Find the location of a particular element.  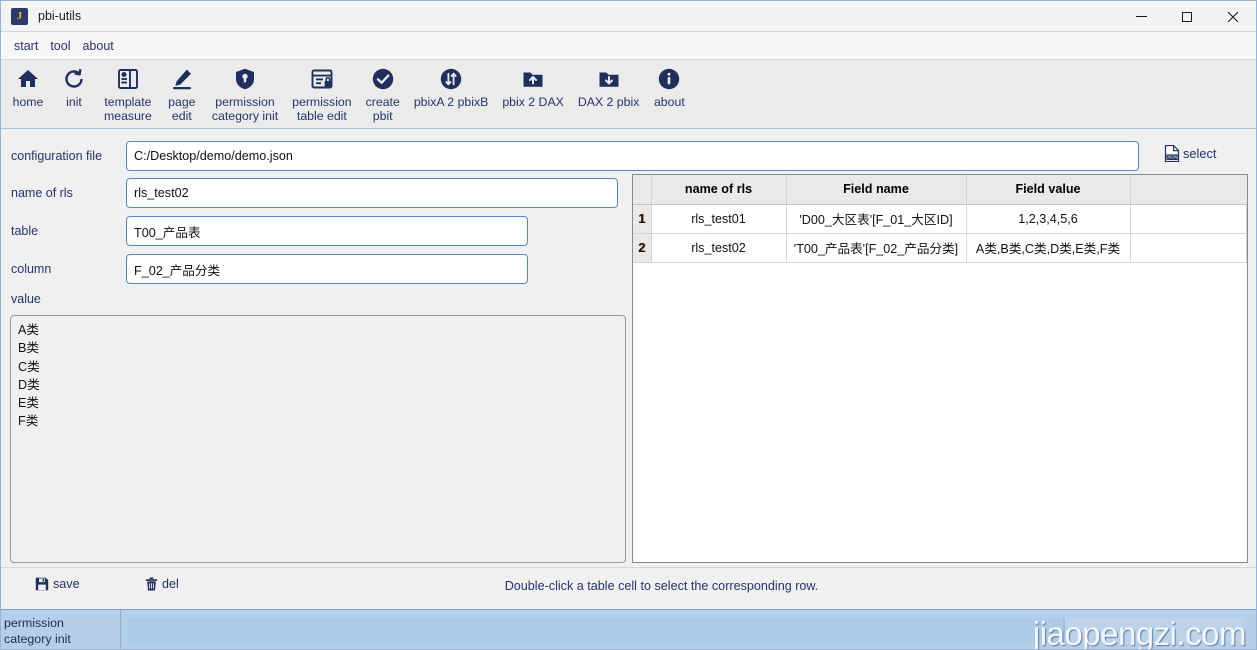

toolbar-button-pbixa-2-pbixb: pbixA 2 pbixB is located at coordinates (451, 93).